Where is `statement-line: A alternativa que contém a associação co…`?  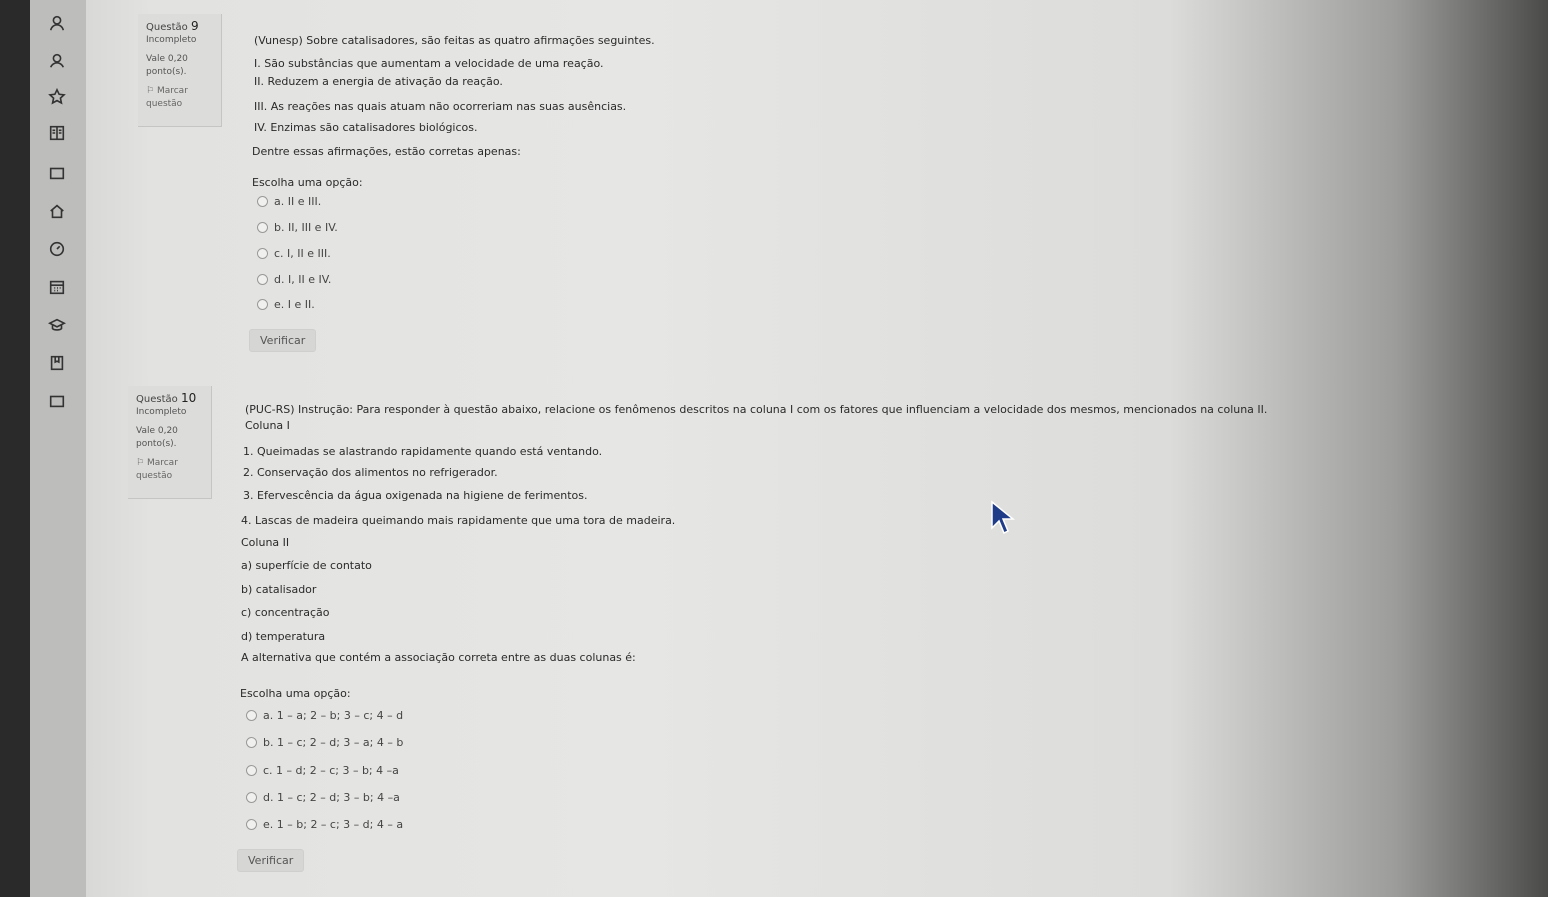
statement-line: A alternativa que contém a associação co… is located at coordinates (438, 657).